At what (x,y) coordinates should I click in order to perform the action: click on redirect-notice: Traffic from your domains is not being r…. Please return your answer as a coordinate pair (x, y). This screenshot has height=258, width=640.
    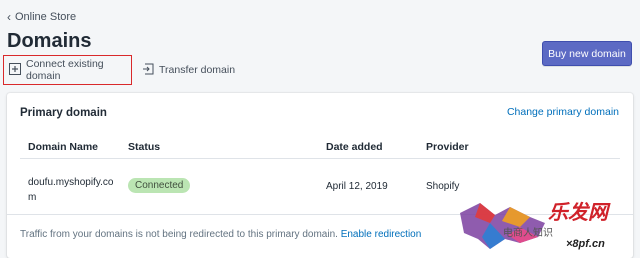
    Looking at the image, I should click on (220, 234).